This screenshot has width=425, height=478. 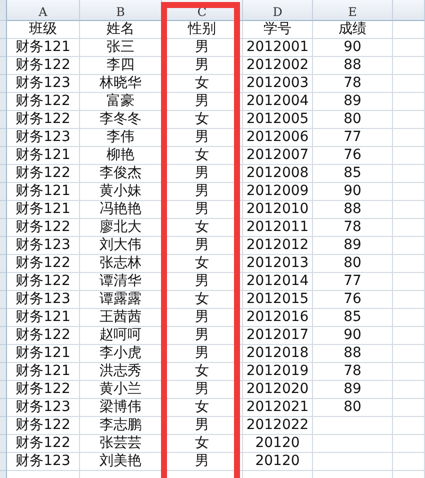 What do you see at coordinates (278, 156) in the screenshot?
I see `table-cell: 2012007` at bounding box center [278, 156].